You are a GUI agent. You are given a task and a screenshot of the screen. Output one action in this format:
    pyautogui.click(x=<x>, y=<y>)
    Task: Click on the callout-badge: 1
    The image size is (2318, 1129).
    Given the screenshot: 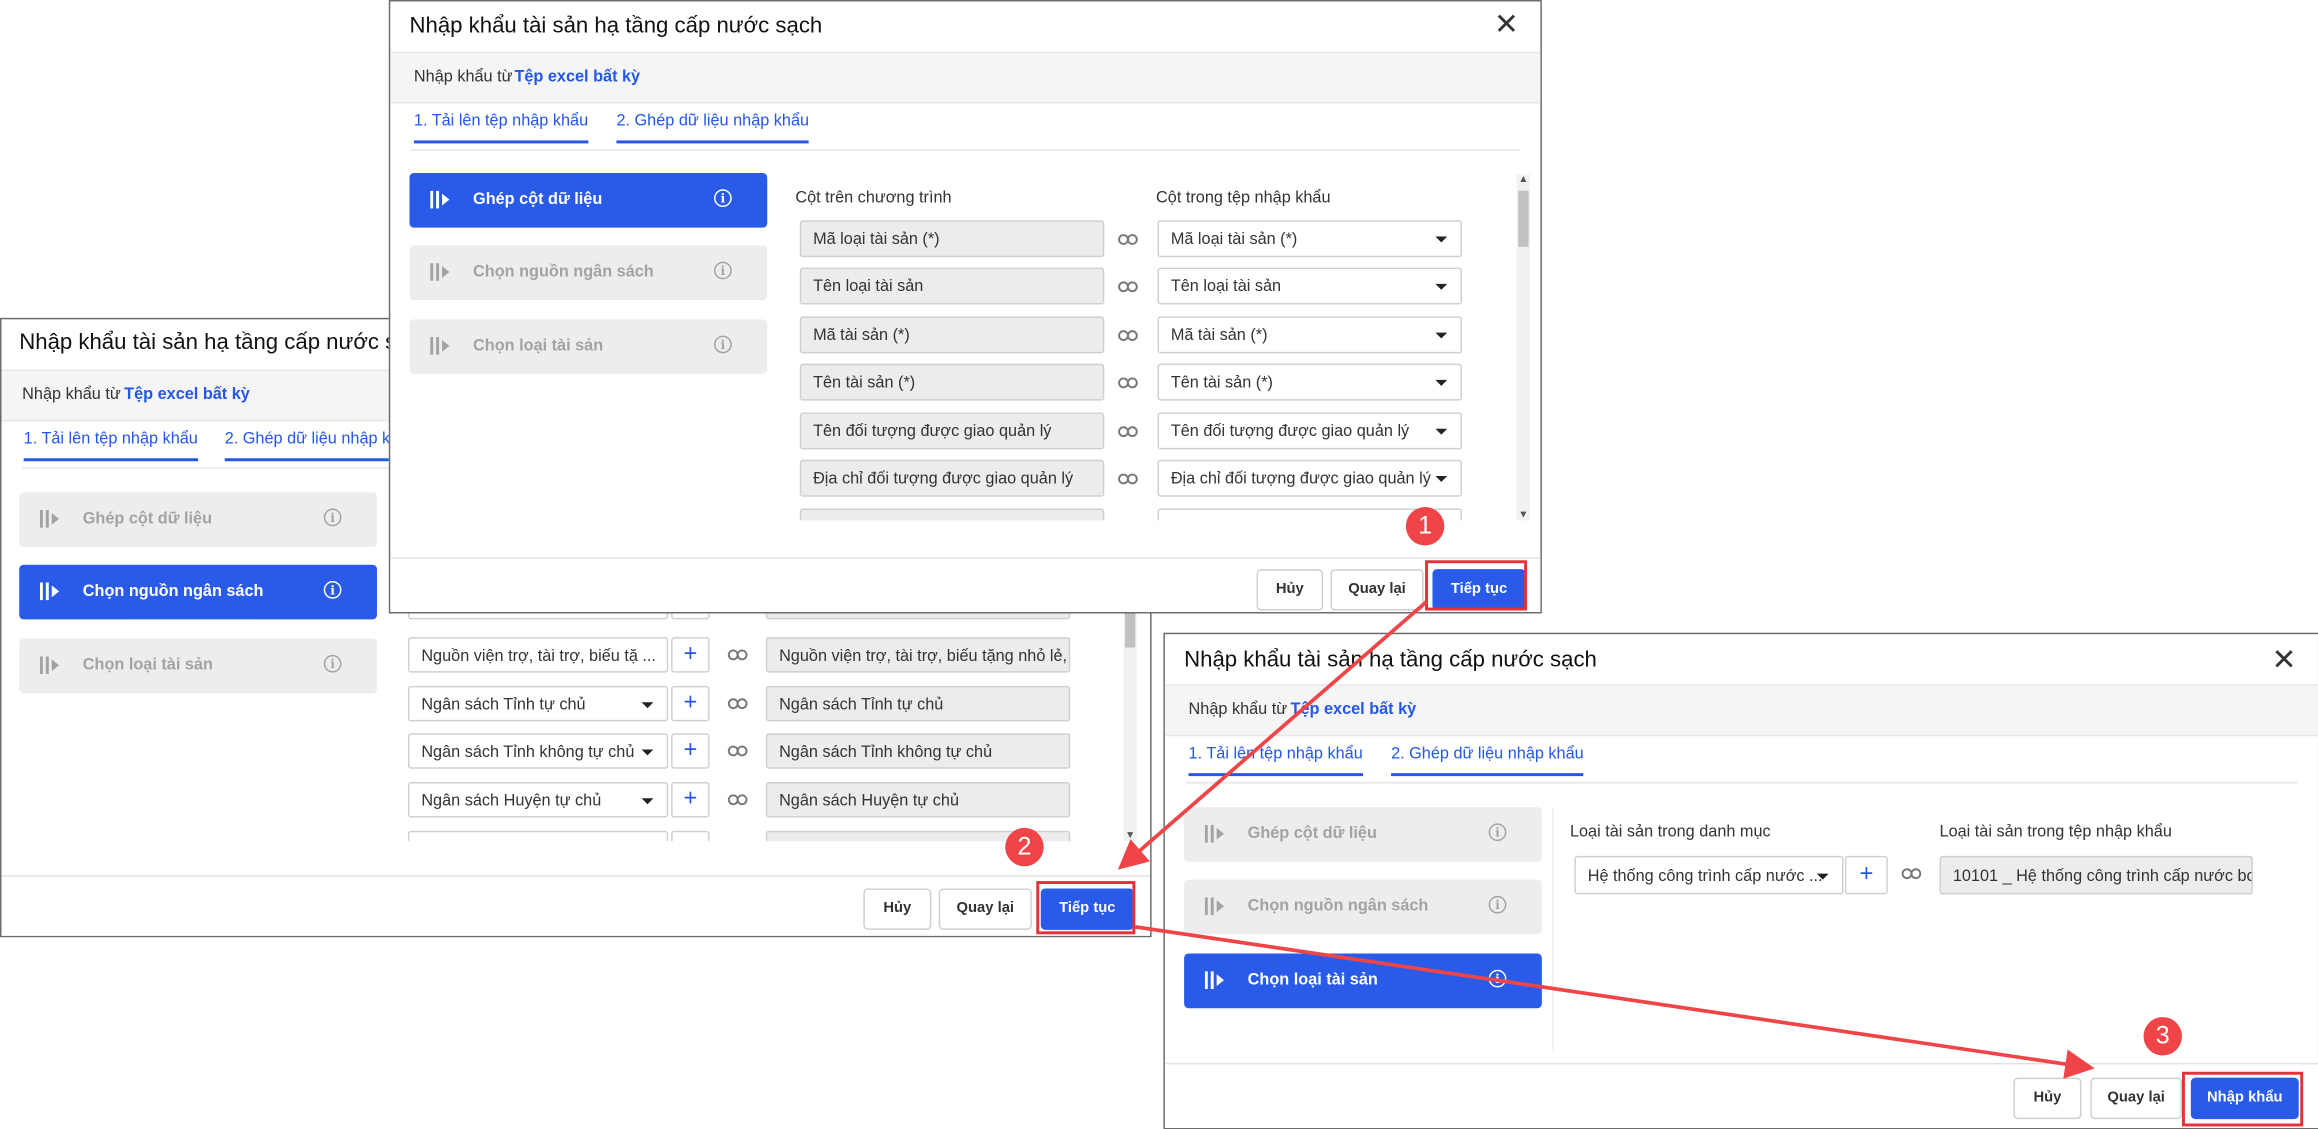 What is the action you would take?
    pyautogui.click(x=1425, y=526)
    